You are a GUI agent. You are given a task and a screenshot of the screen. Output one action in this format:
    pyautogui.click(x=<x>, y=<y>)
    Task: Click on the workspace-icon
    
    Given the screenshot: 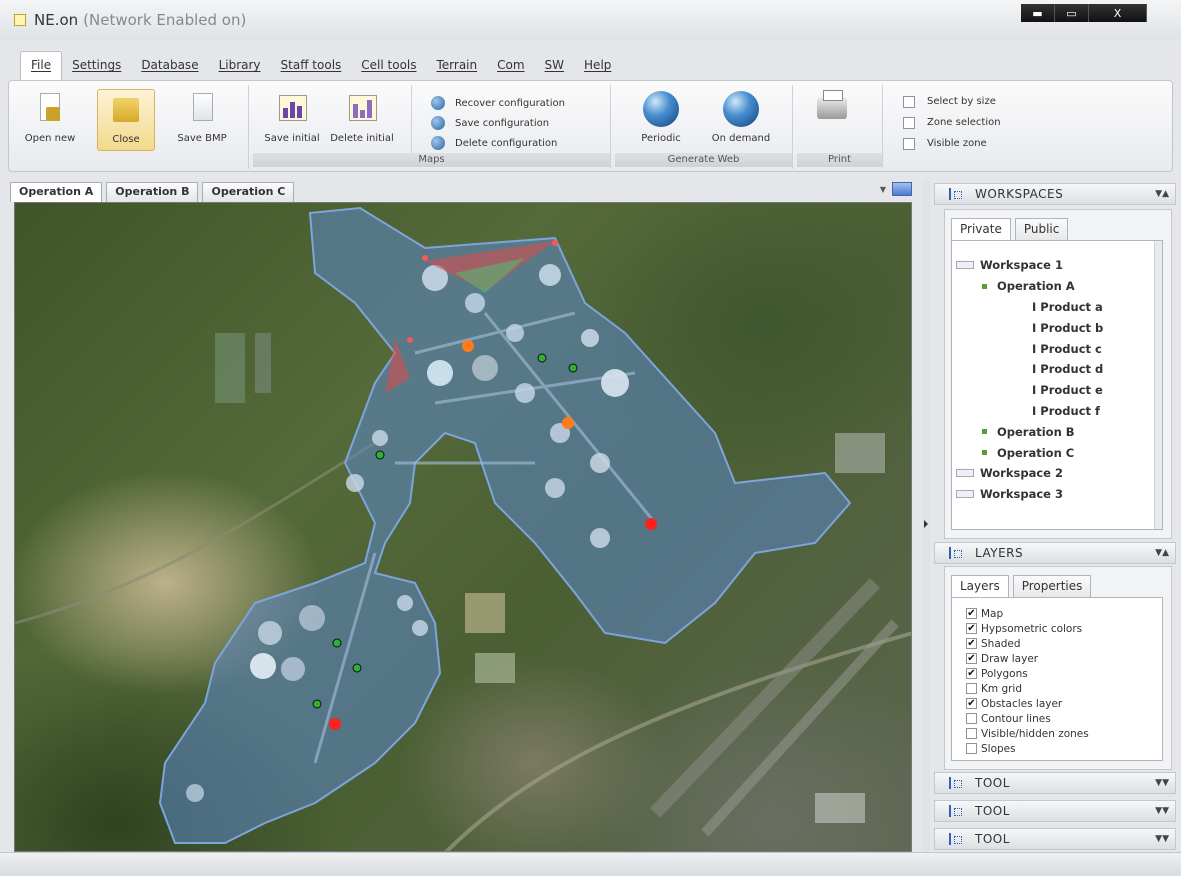 What is the action you would take?
    pyautogui.click(x=965, y=265)
    